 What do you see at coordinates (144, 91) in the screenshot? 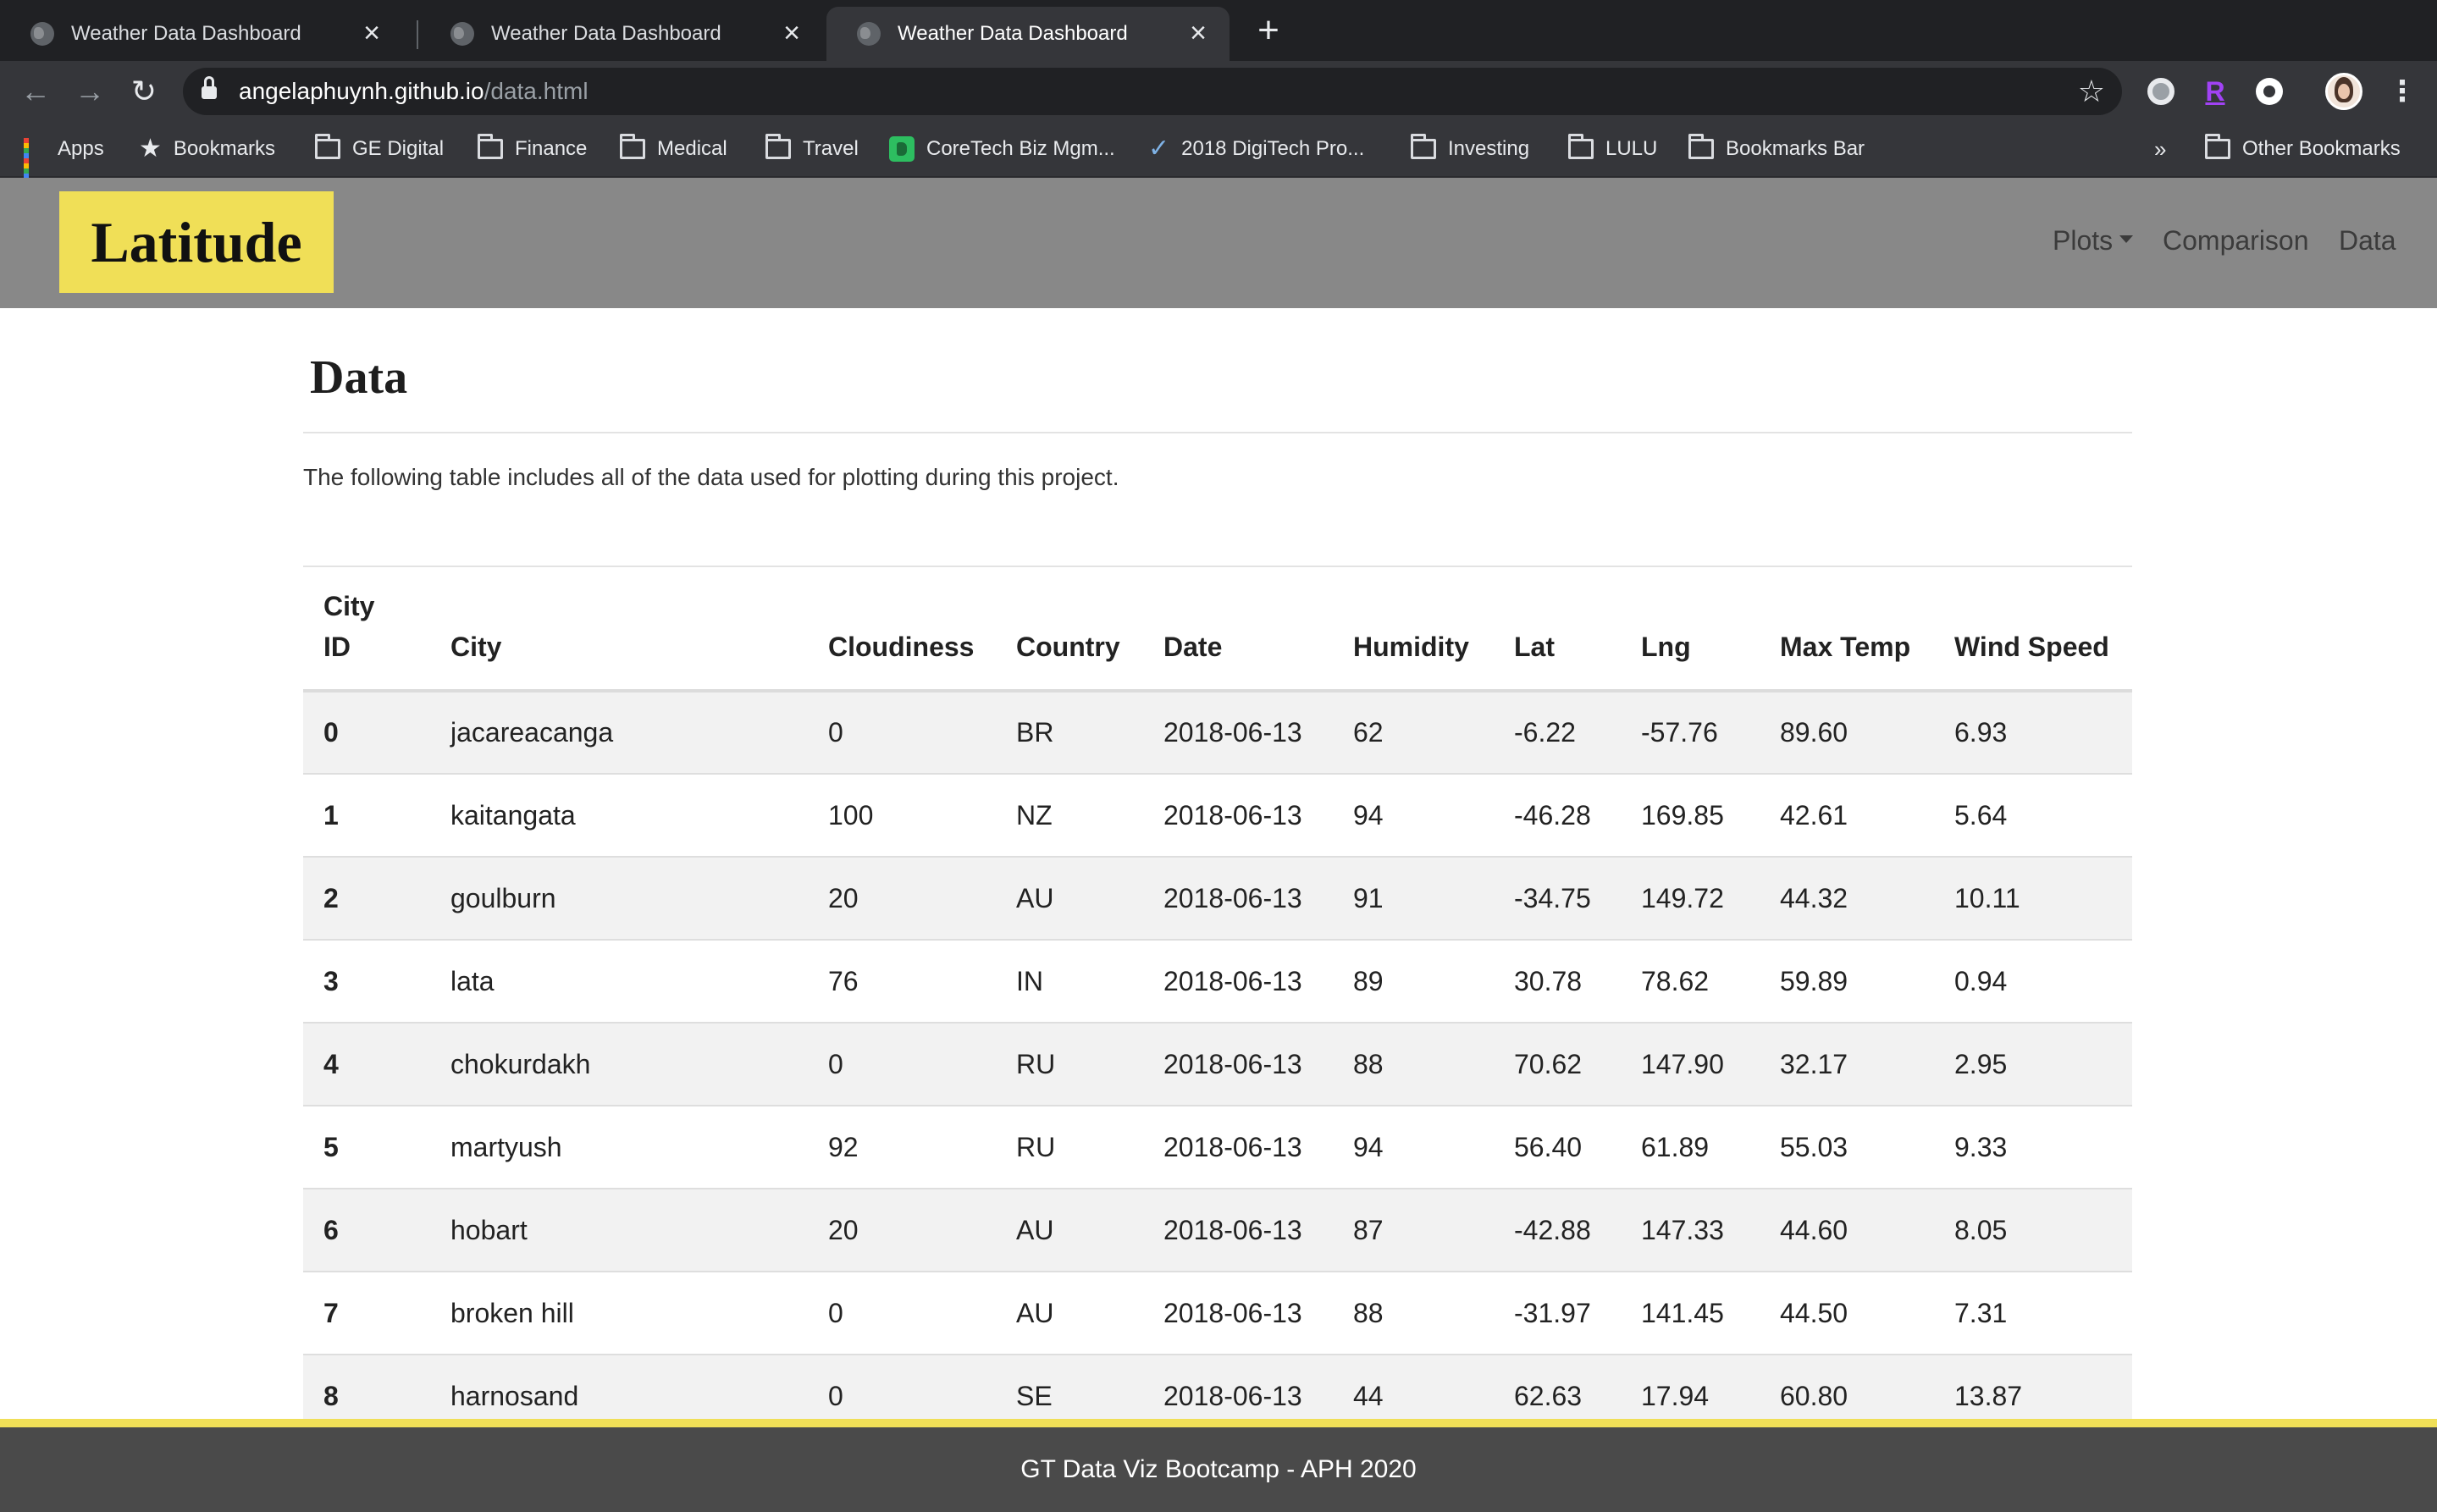
I see `reload-icon: ↻` at bounding box center [144, 91].